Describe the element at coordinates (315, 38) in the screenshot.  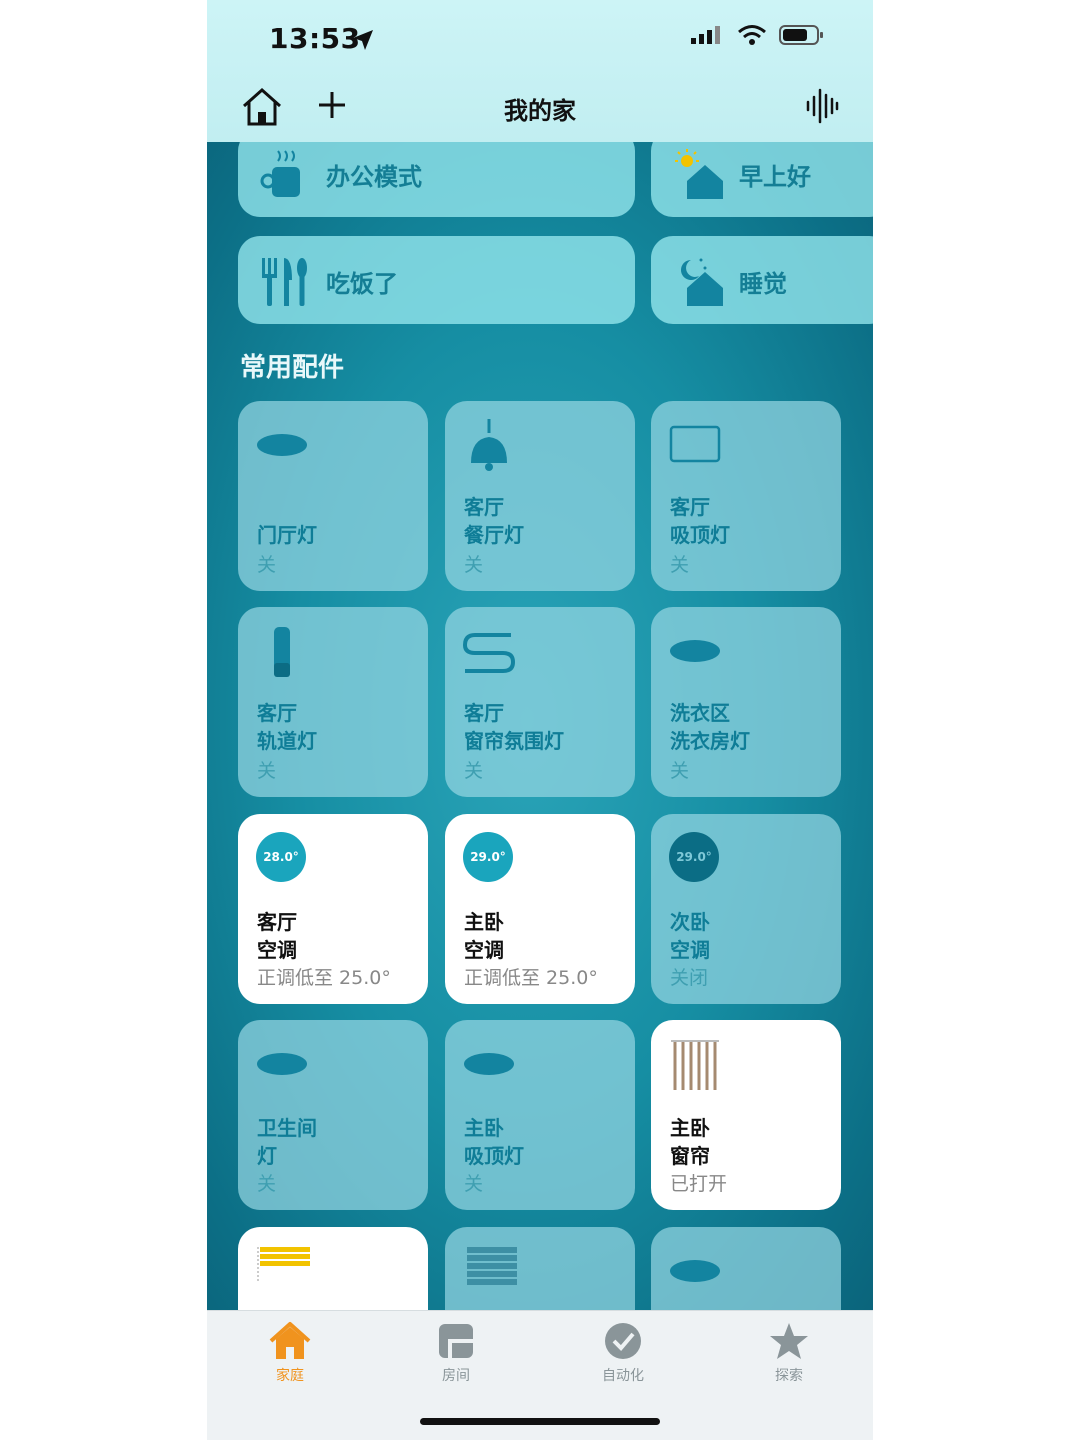
I see `status-time: 13:53` at that location.